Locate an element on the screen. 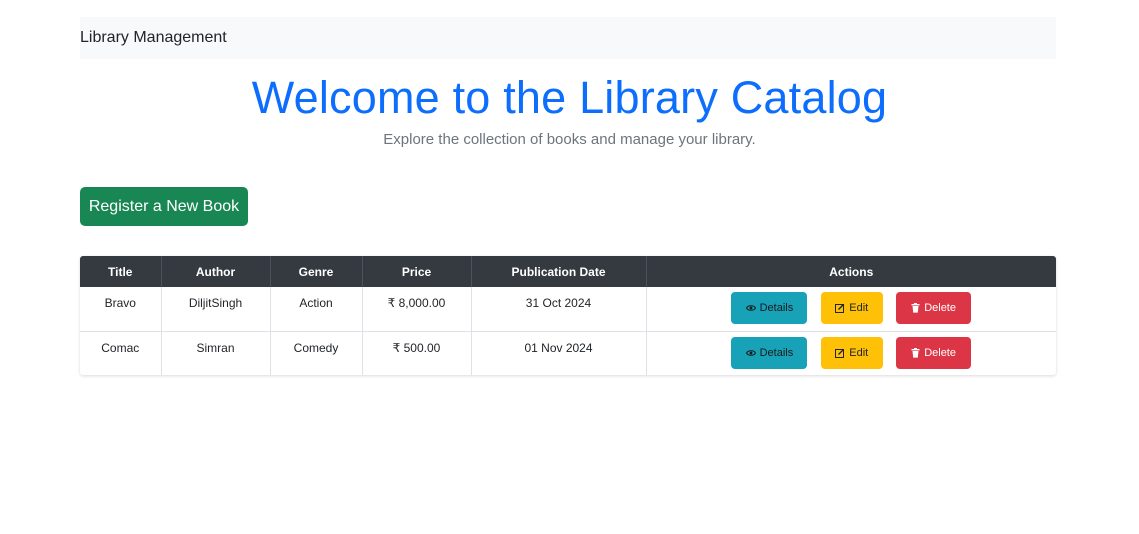 The height and width of the screenshot is (534, 1139). cell-genre: Comedy is located at coordinates (316, 352).